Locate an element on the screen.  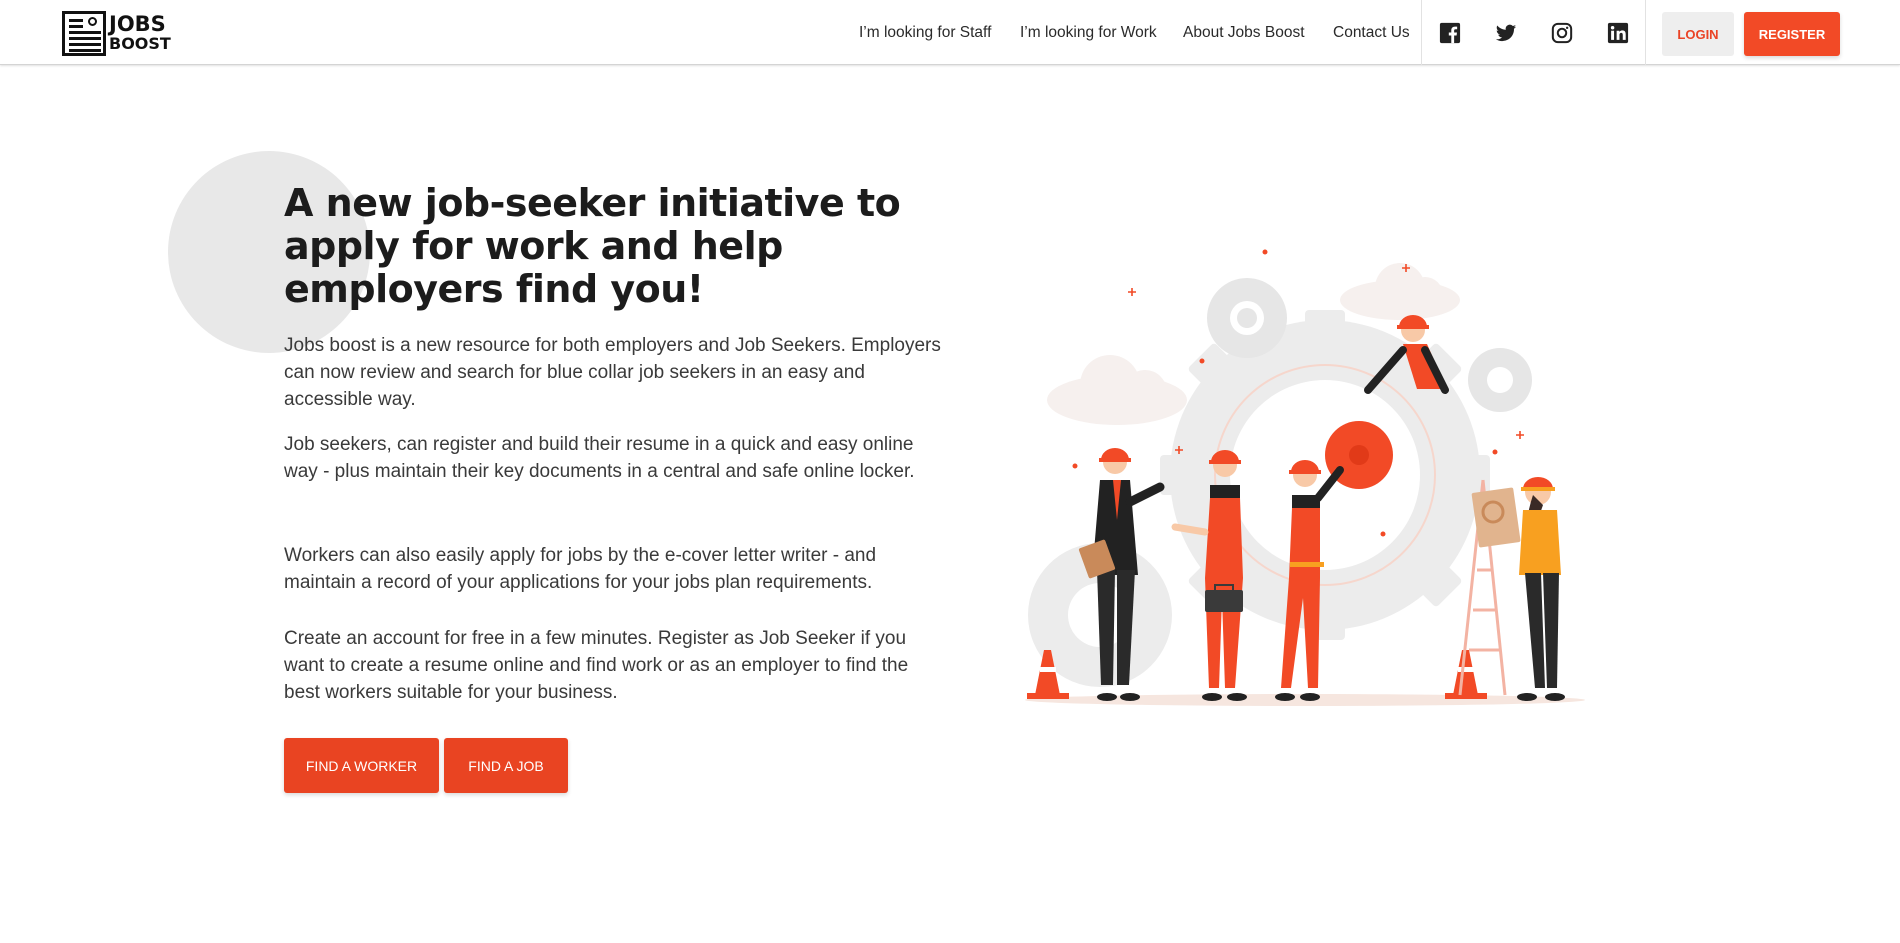
nav-link-label: I’m looking for Staff is located at coordinates (925, 33).